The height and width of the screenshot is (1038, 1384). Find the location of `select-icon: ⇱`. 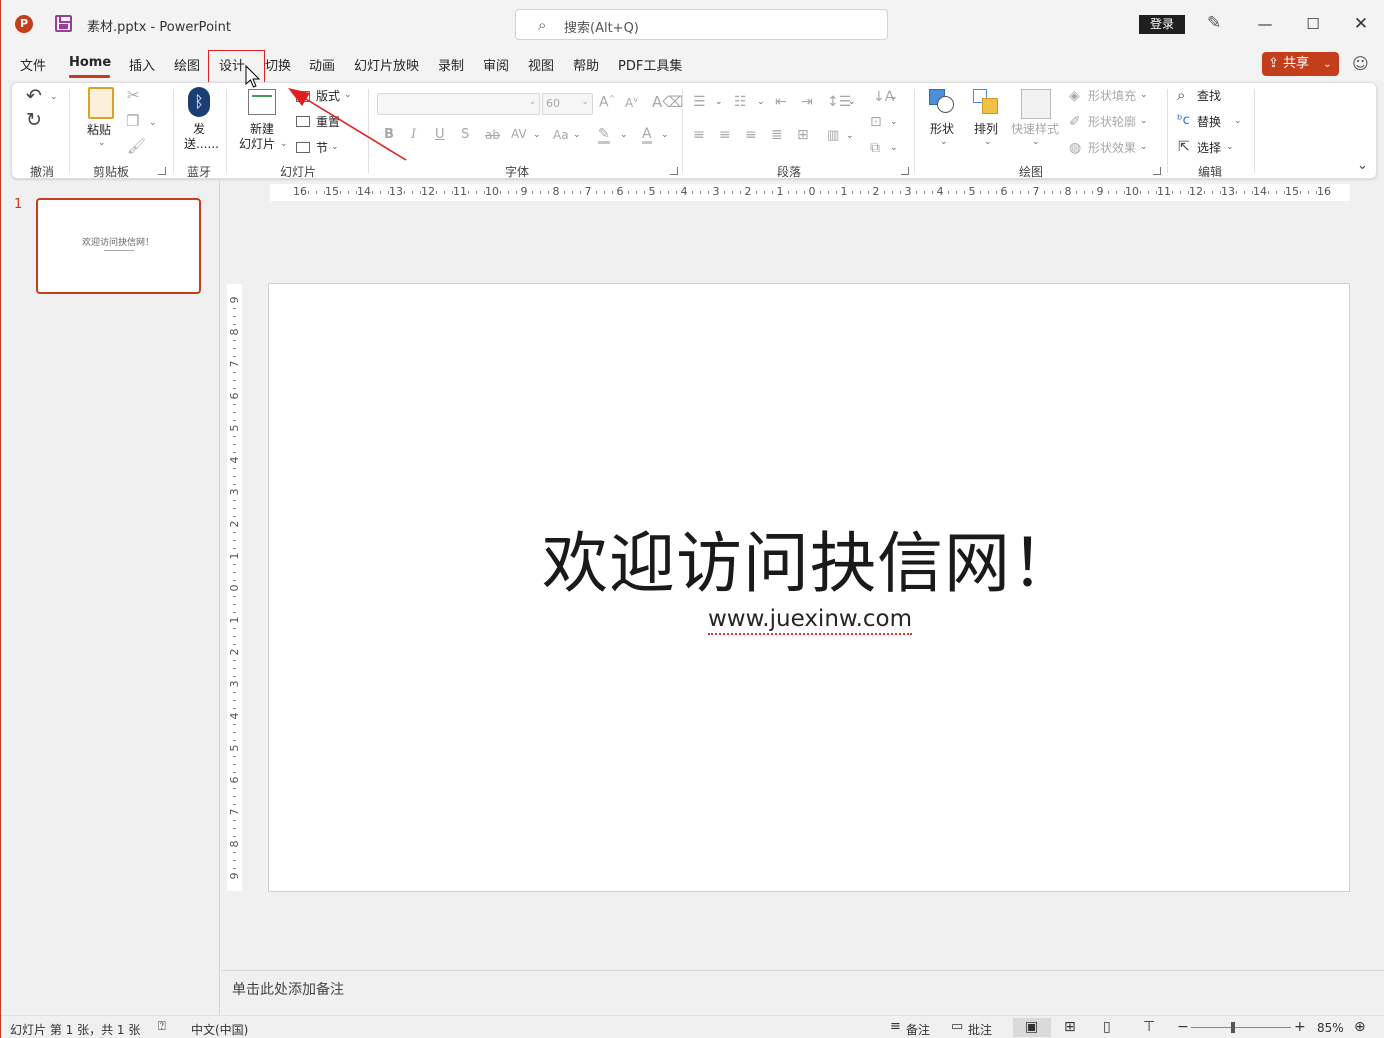

select-icon: ⇱ is located at coordinates (1184, 147).